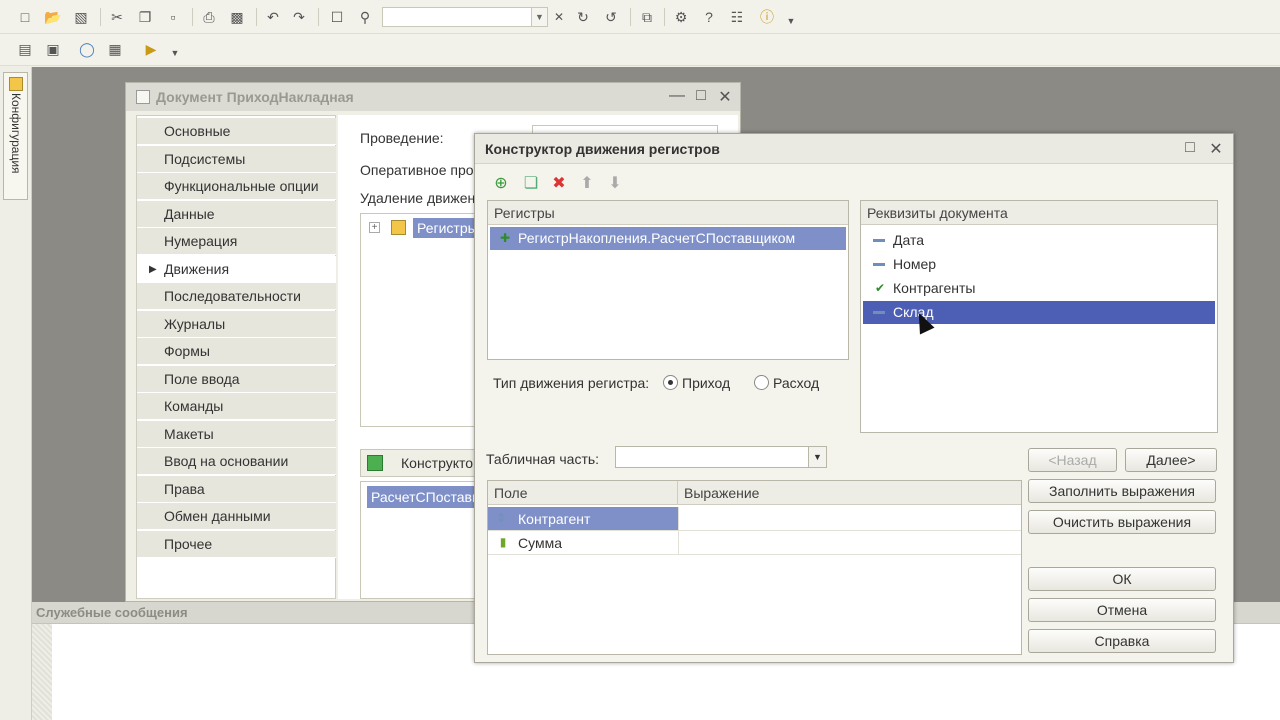 The width and height of the screenshot is (1280, 720). Describe the element at coordinates (81, 17) in the screenshot. I see `save-icon: ▧` at that location.